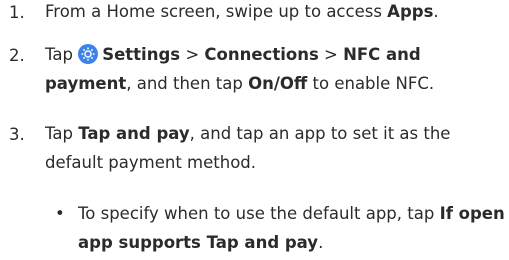 The width and height of the screenshot is (509, 260). Describe the element at coordinates (88, 54) in the screenshot. I see `settings-gear-icon` at that location.